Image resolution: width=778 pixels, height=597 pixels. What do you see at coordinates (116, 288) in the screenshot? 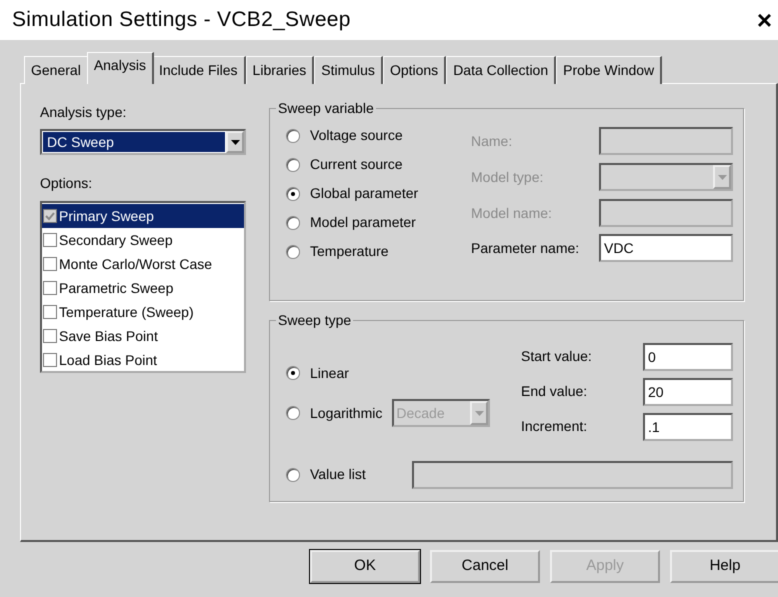
I see `list-item: Parametric Sweep` at bounding box center [116, 288].